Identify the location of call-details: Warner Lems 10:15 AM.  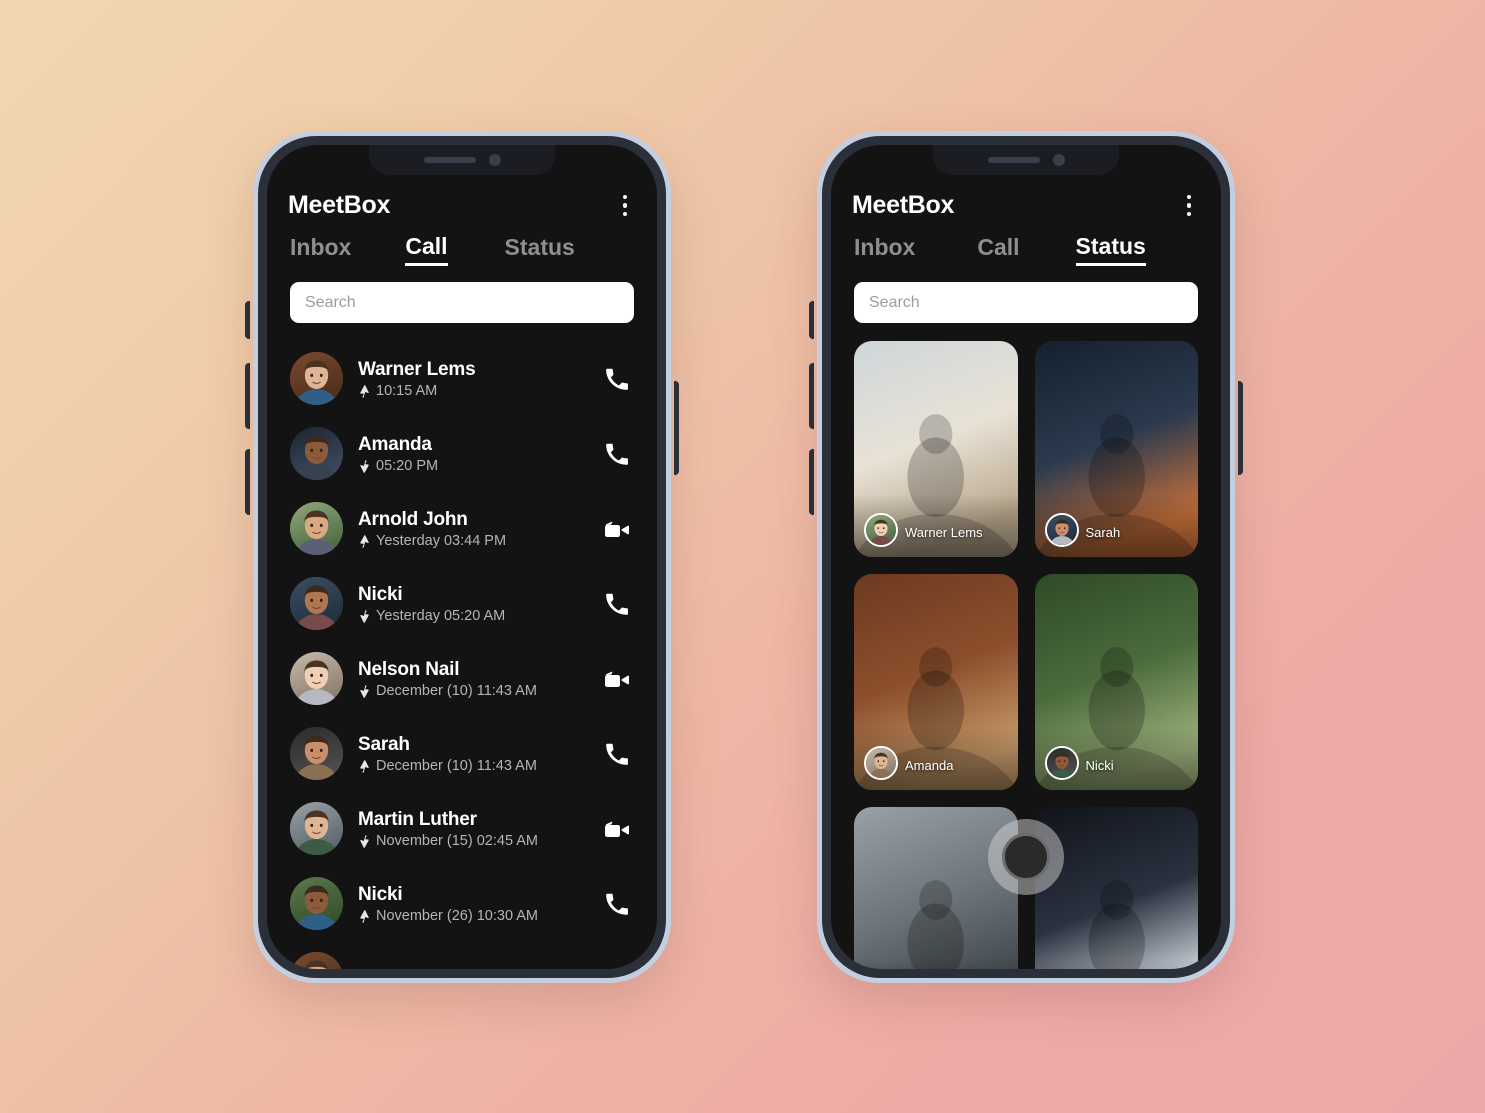
(479, 379).